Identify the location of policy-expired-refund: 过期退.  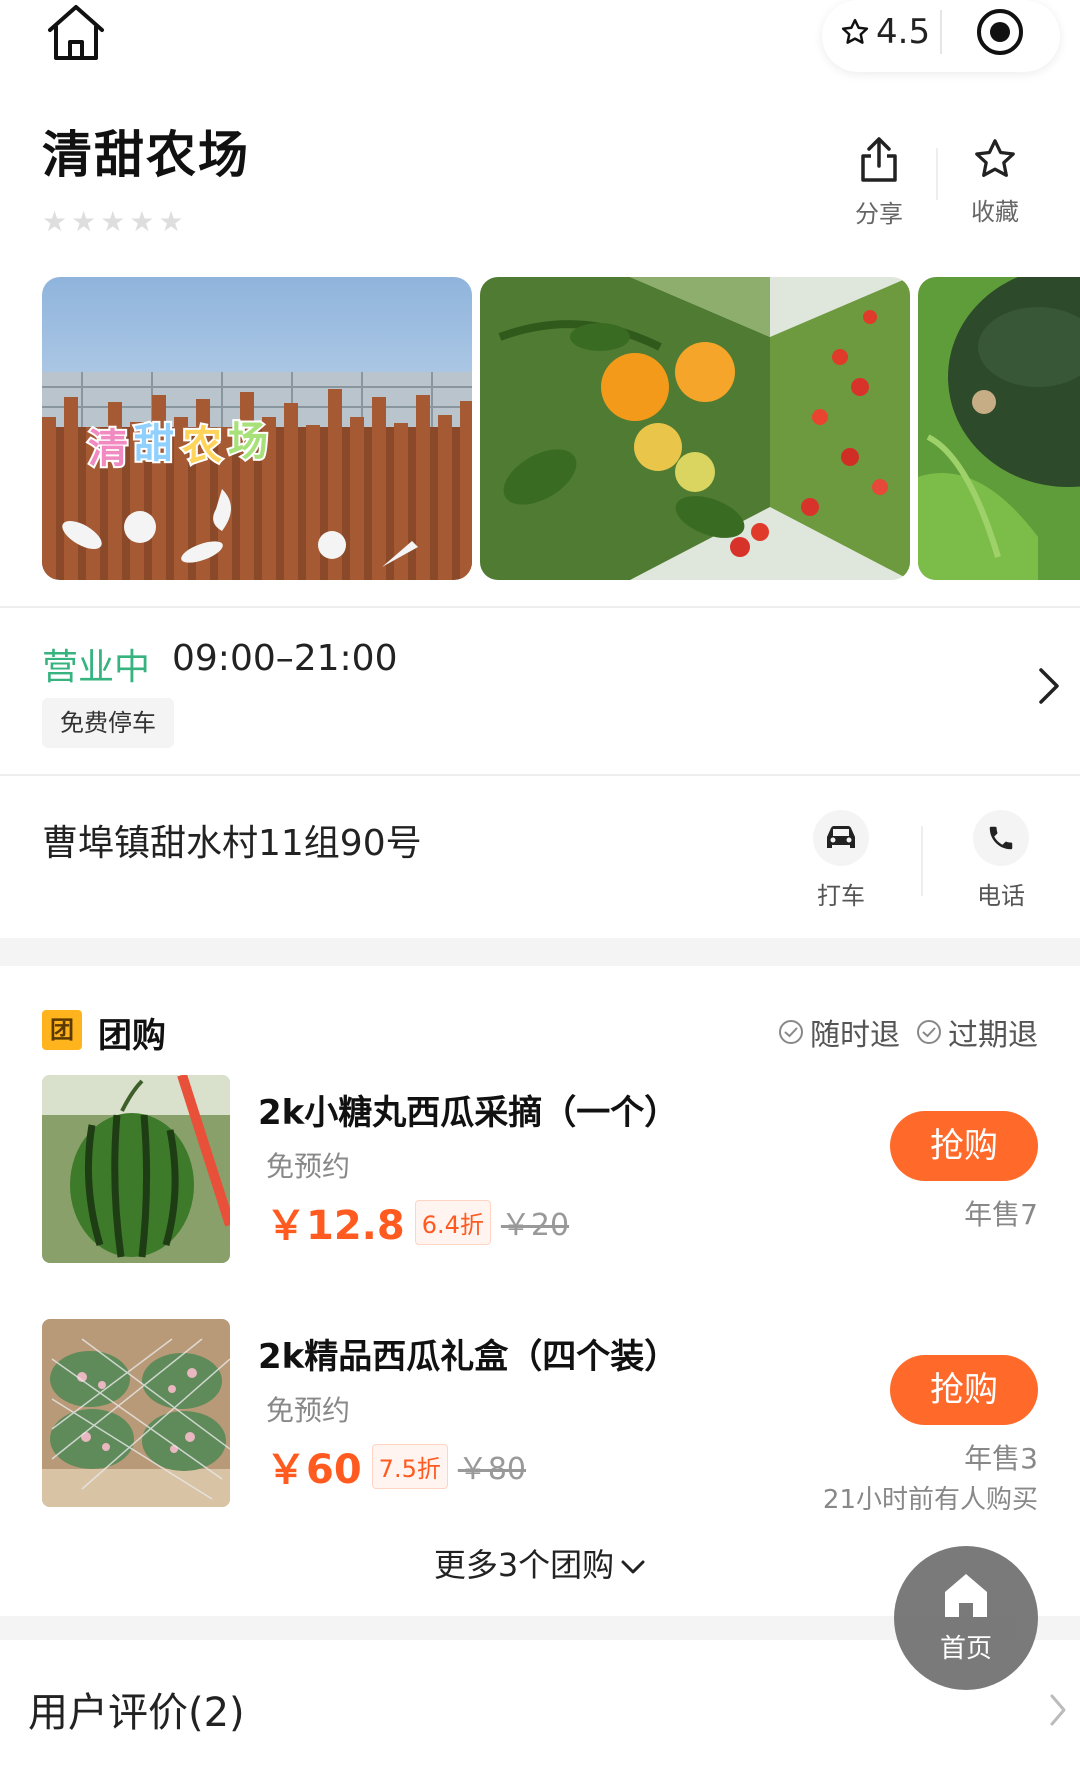
(993, 1035).